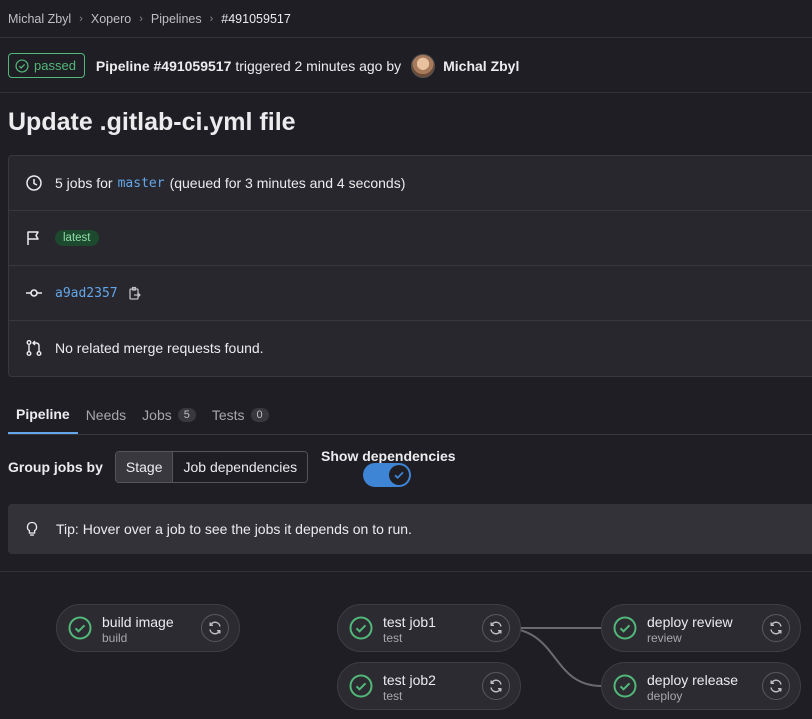  I want to click on job-name: test job1, so click(409, 622).